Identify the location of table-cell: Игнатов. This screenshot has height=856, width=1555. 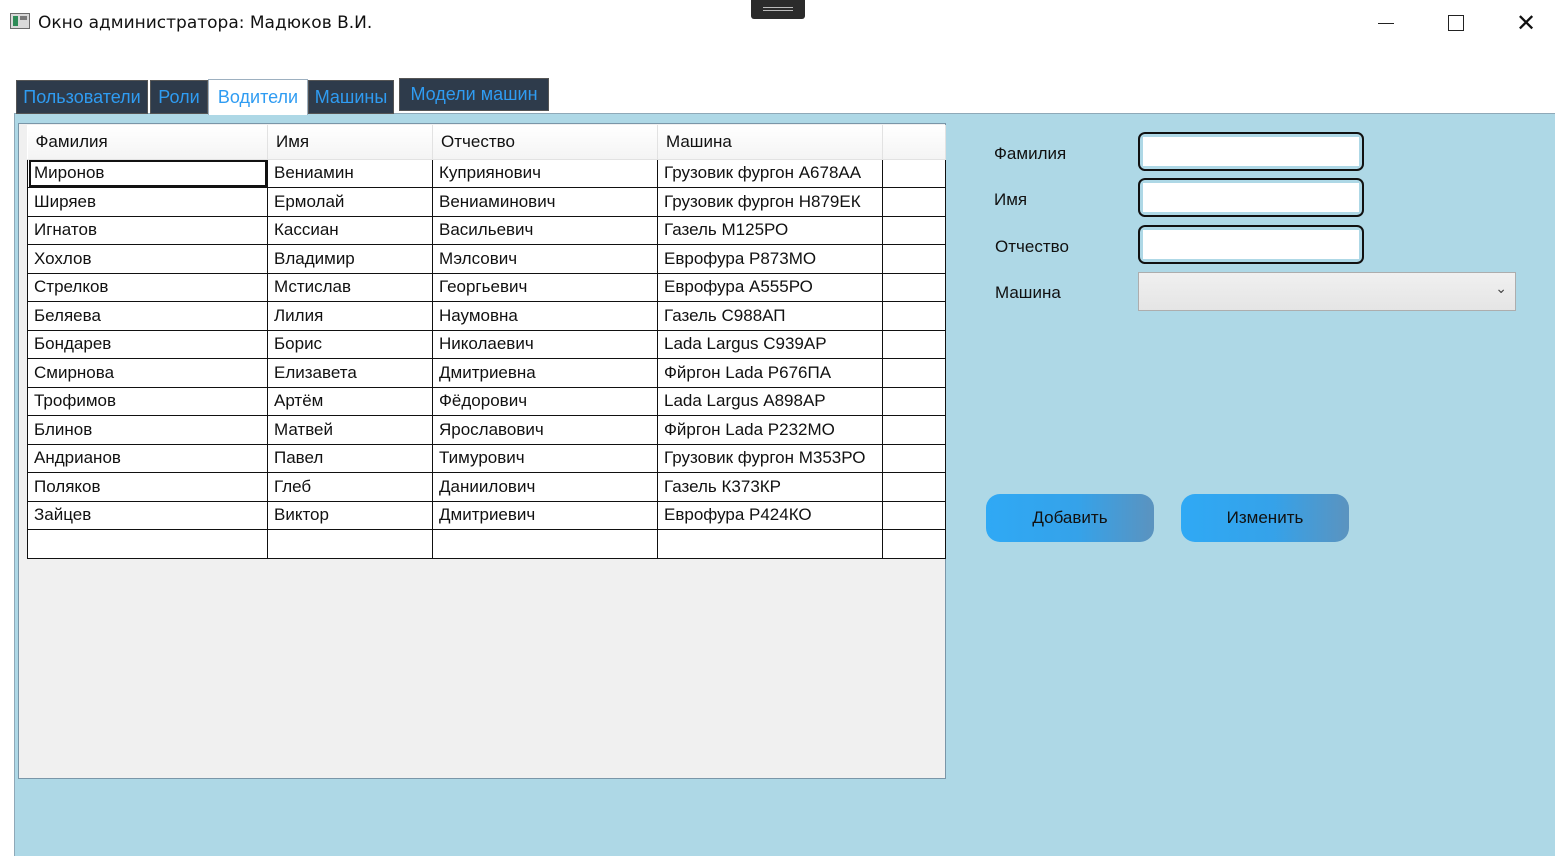
(147, 230).